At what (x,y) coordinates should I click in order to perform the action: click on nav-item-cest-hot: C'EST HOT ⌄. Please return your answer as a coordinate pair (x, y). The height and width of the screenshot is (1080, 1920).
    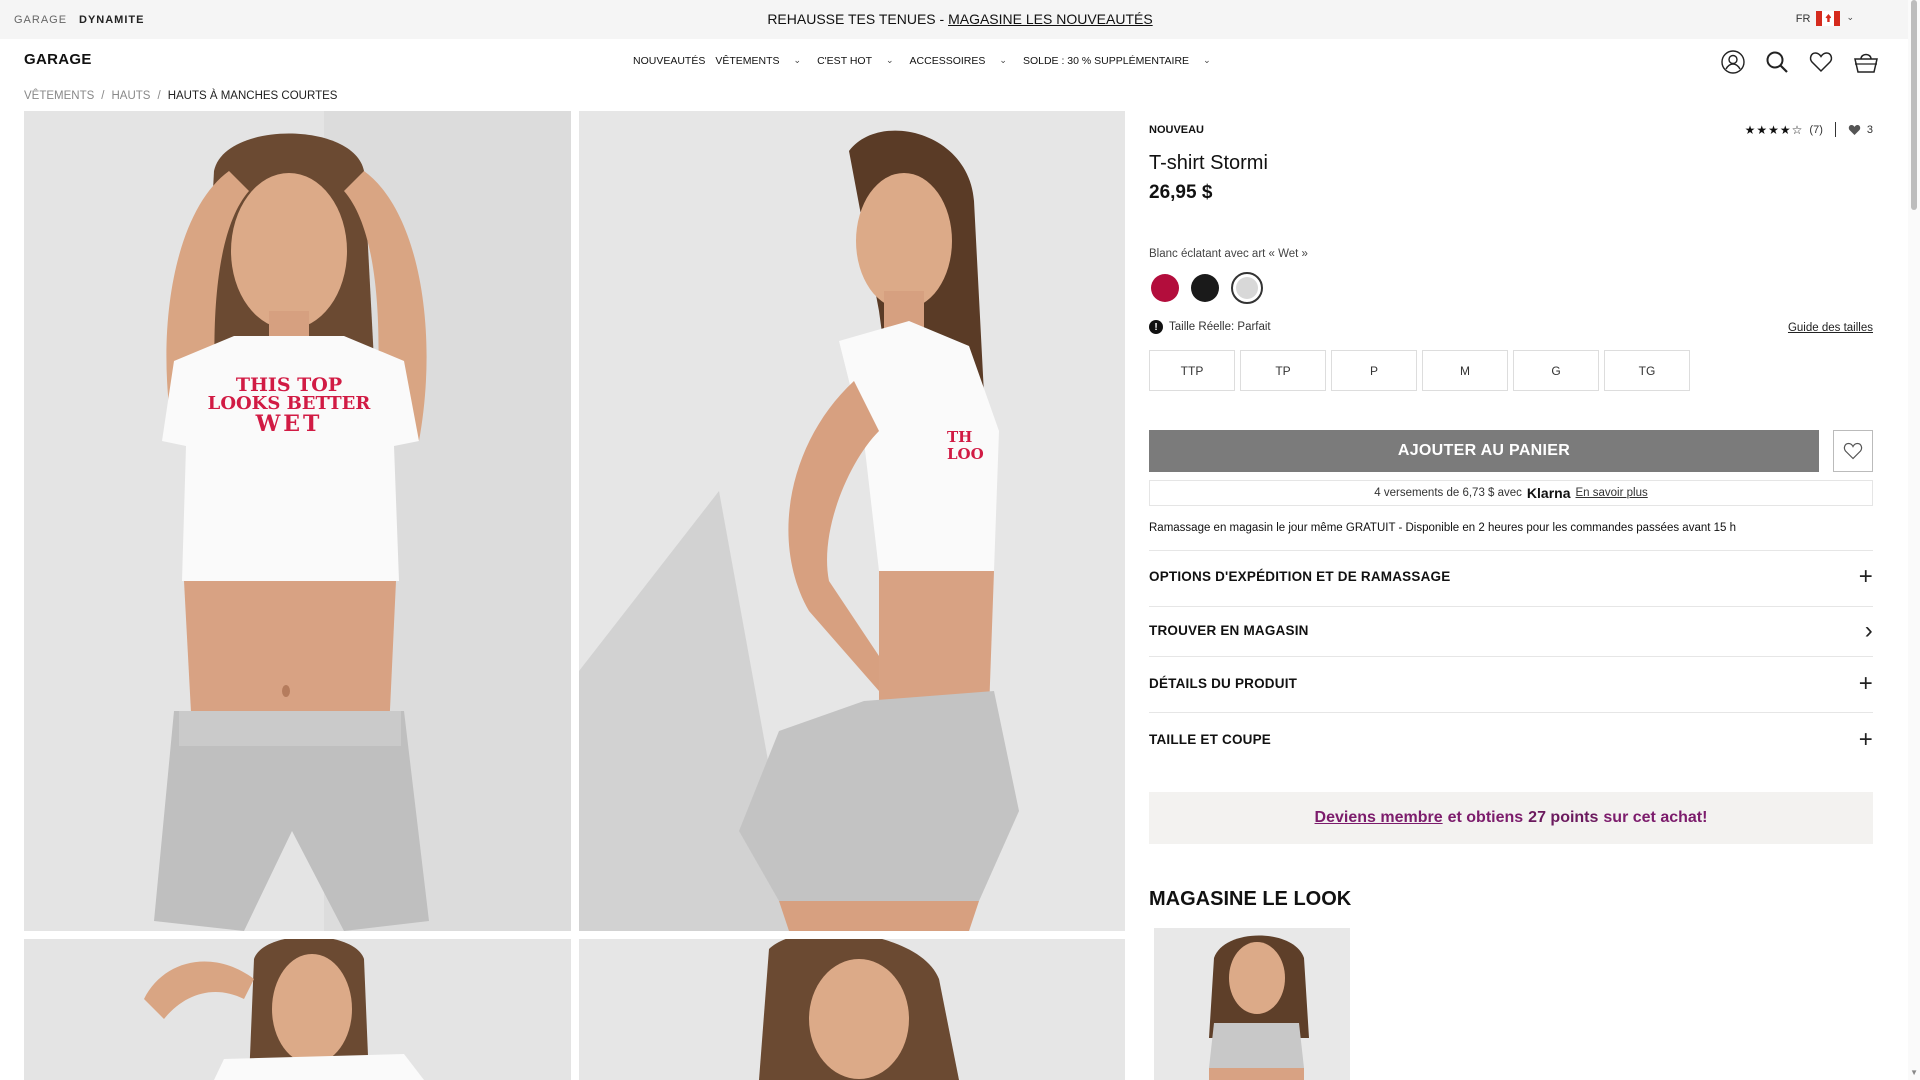
    Looking at the image, I should click on (855, 61).